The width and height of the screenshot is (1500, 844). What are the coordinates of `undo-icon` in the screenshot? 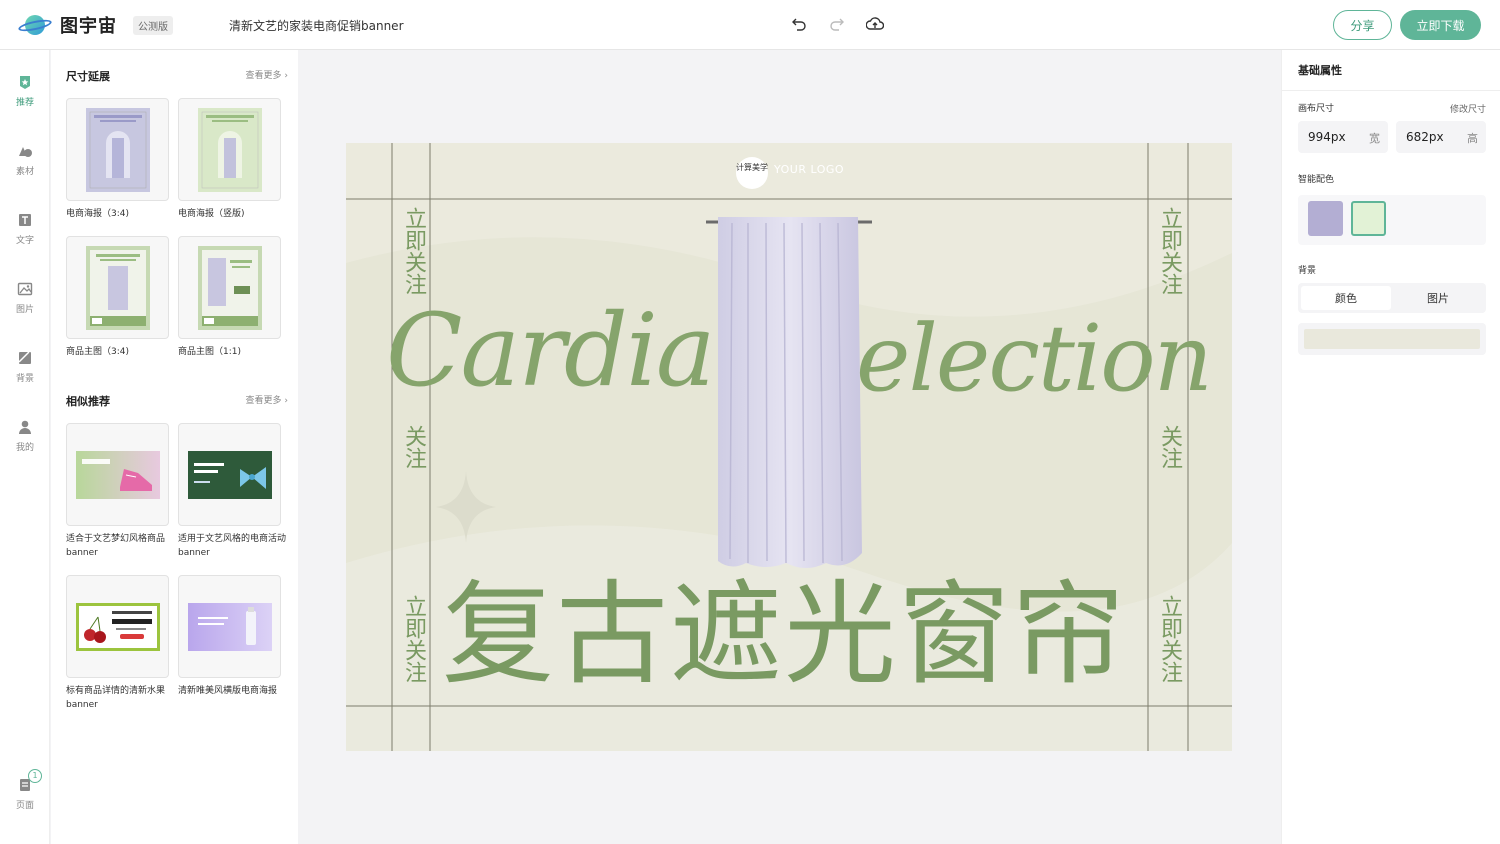 It's located at (799, 24).